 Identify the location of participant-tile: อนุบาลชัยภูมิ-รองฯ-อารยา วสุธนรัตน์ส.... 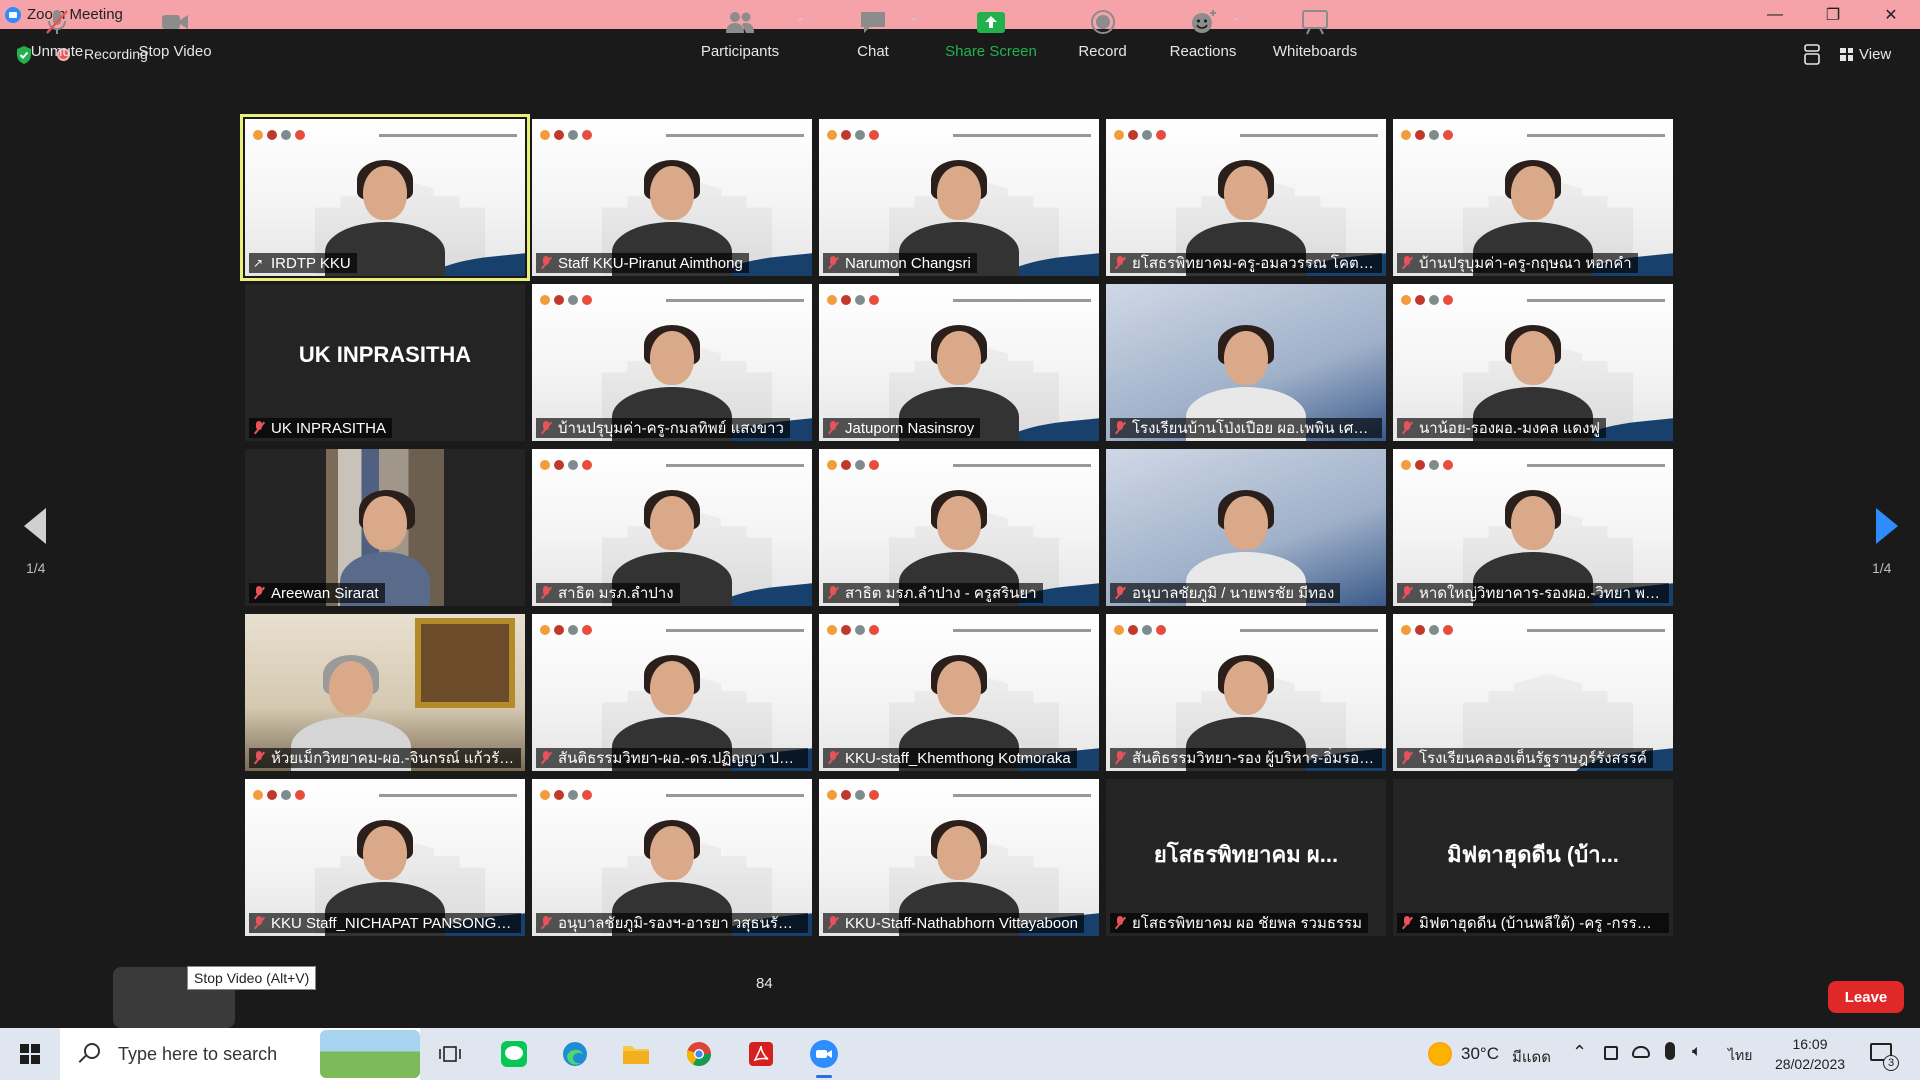
(672, 857).